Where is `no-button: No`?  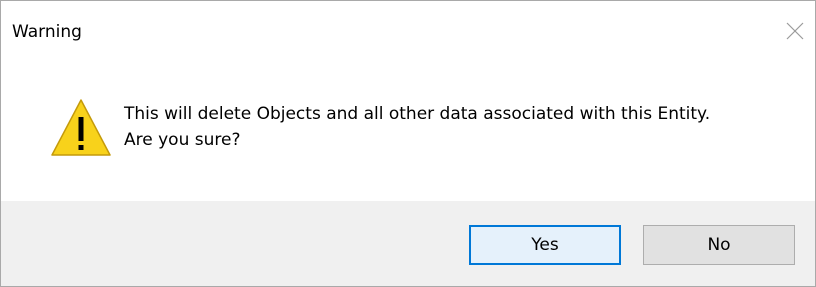
no-button: No is located at coordinates (719, 245).